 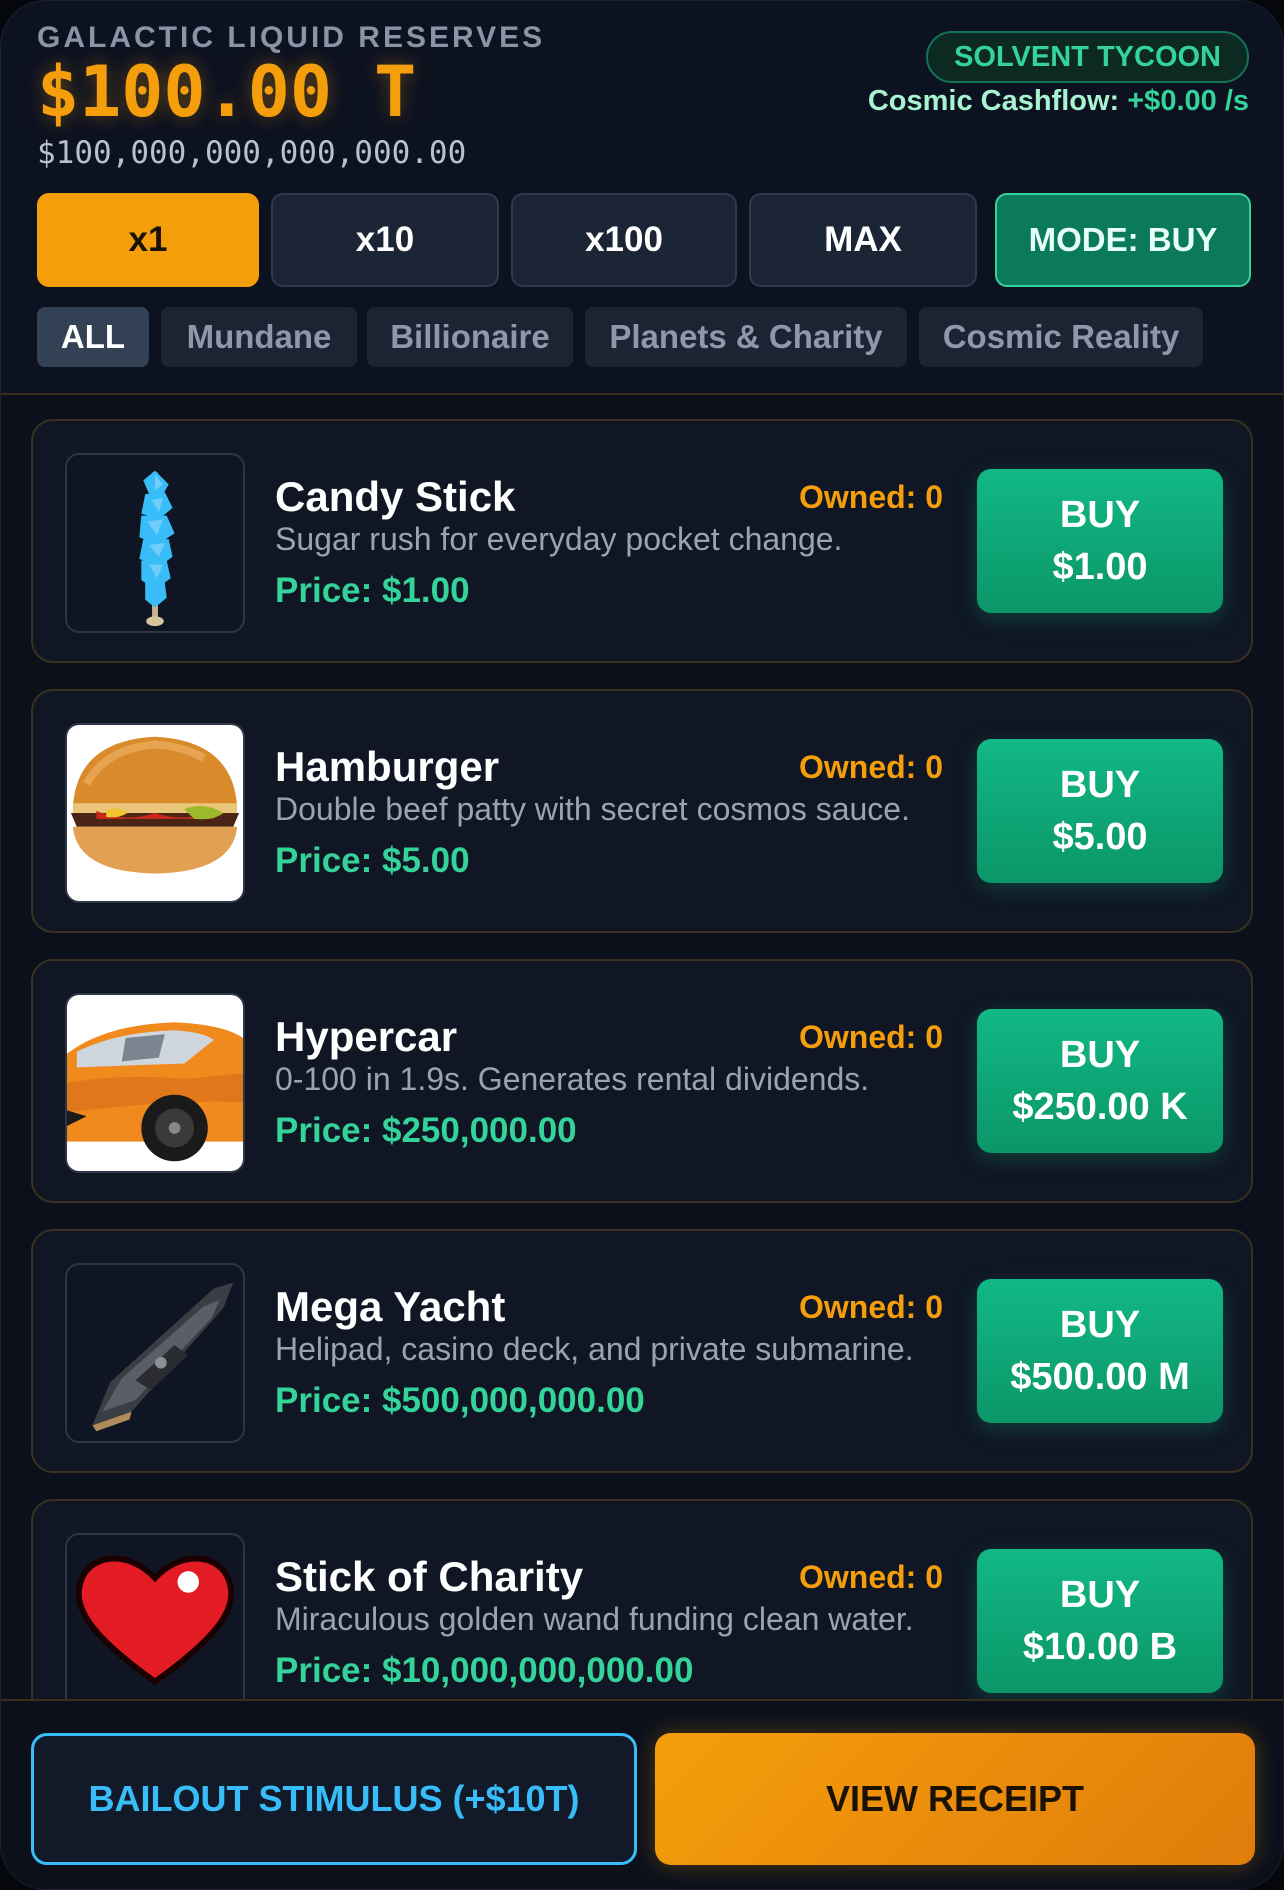 I want to click on multiplier-x1-button: x1, so click(x=148, y=240).